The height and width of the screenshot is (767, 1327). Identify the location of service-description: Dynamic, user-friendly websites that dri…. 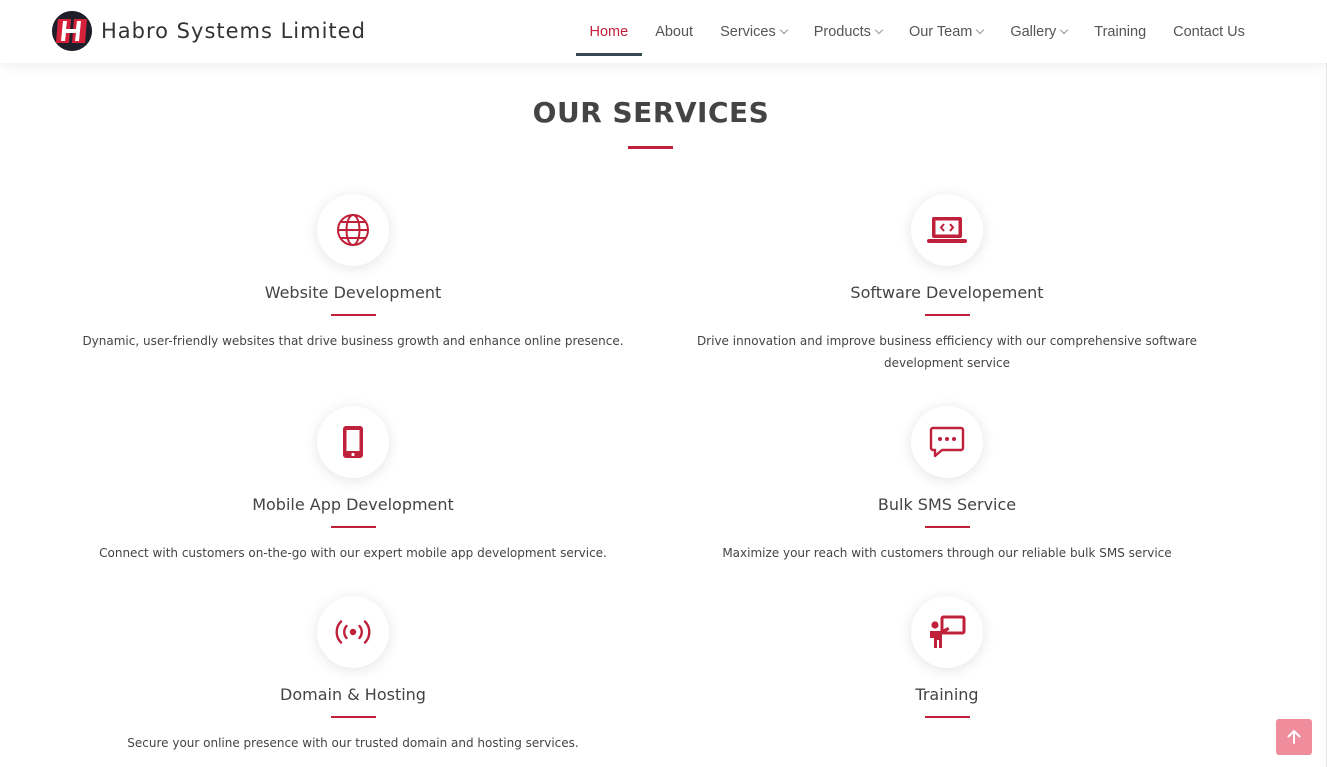
(353, 341).